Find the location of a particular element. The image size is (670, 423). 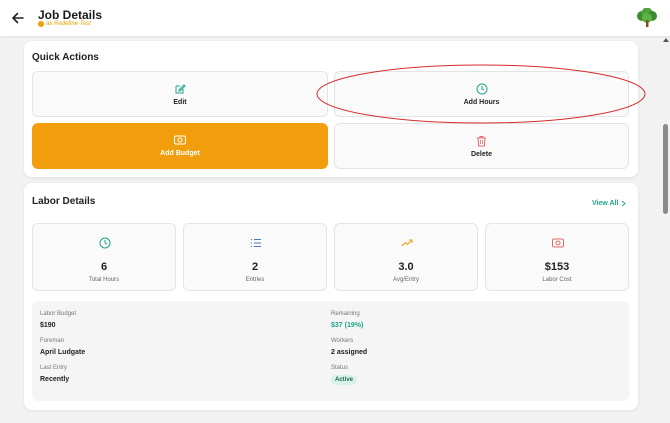

edit-button: Edit is located at coordinates (180, 94).